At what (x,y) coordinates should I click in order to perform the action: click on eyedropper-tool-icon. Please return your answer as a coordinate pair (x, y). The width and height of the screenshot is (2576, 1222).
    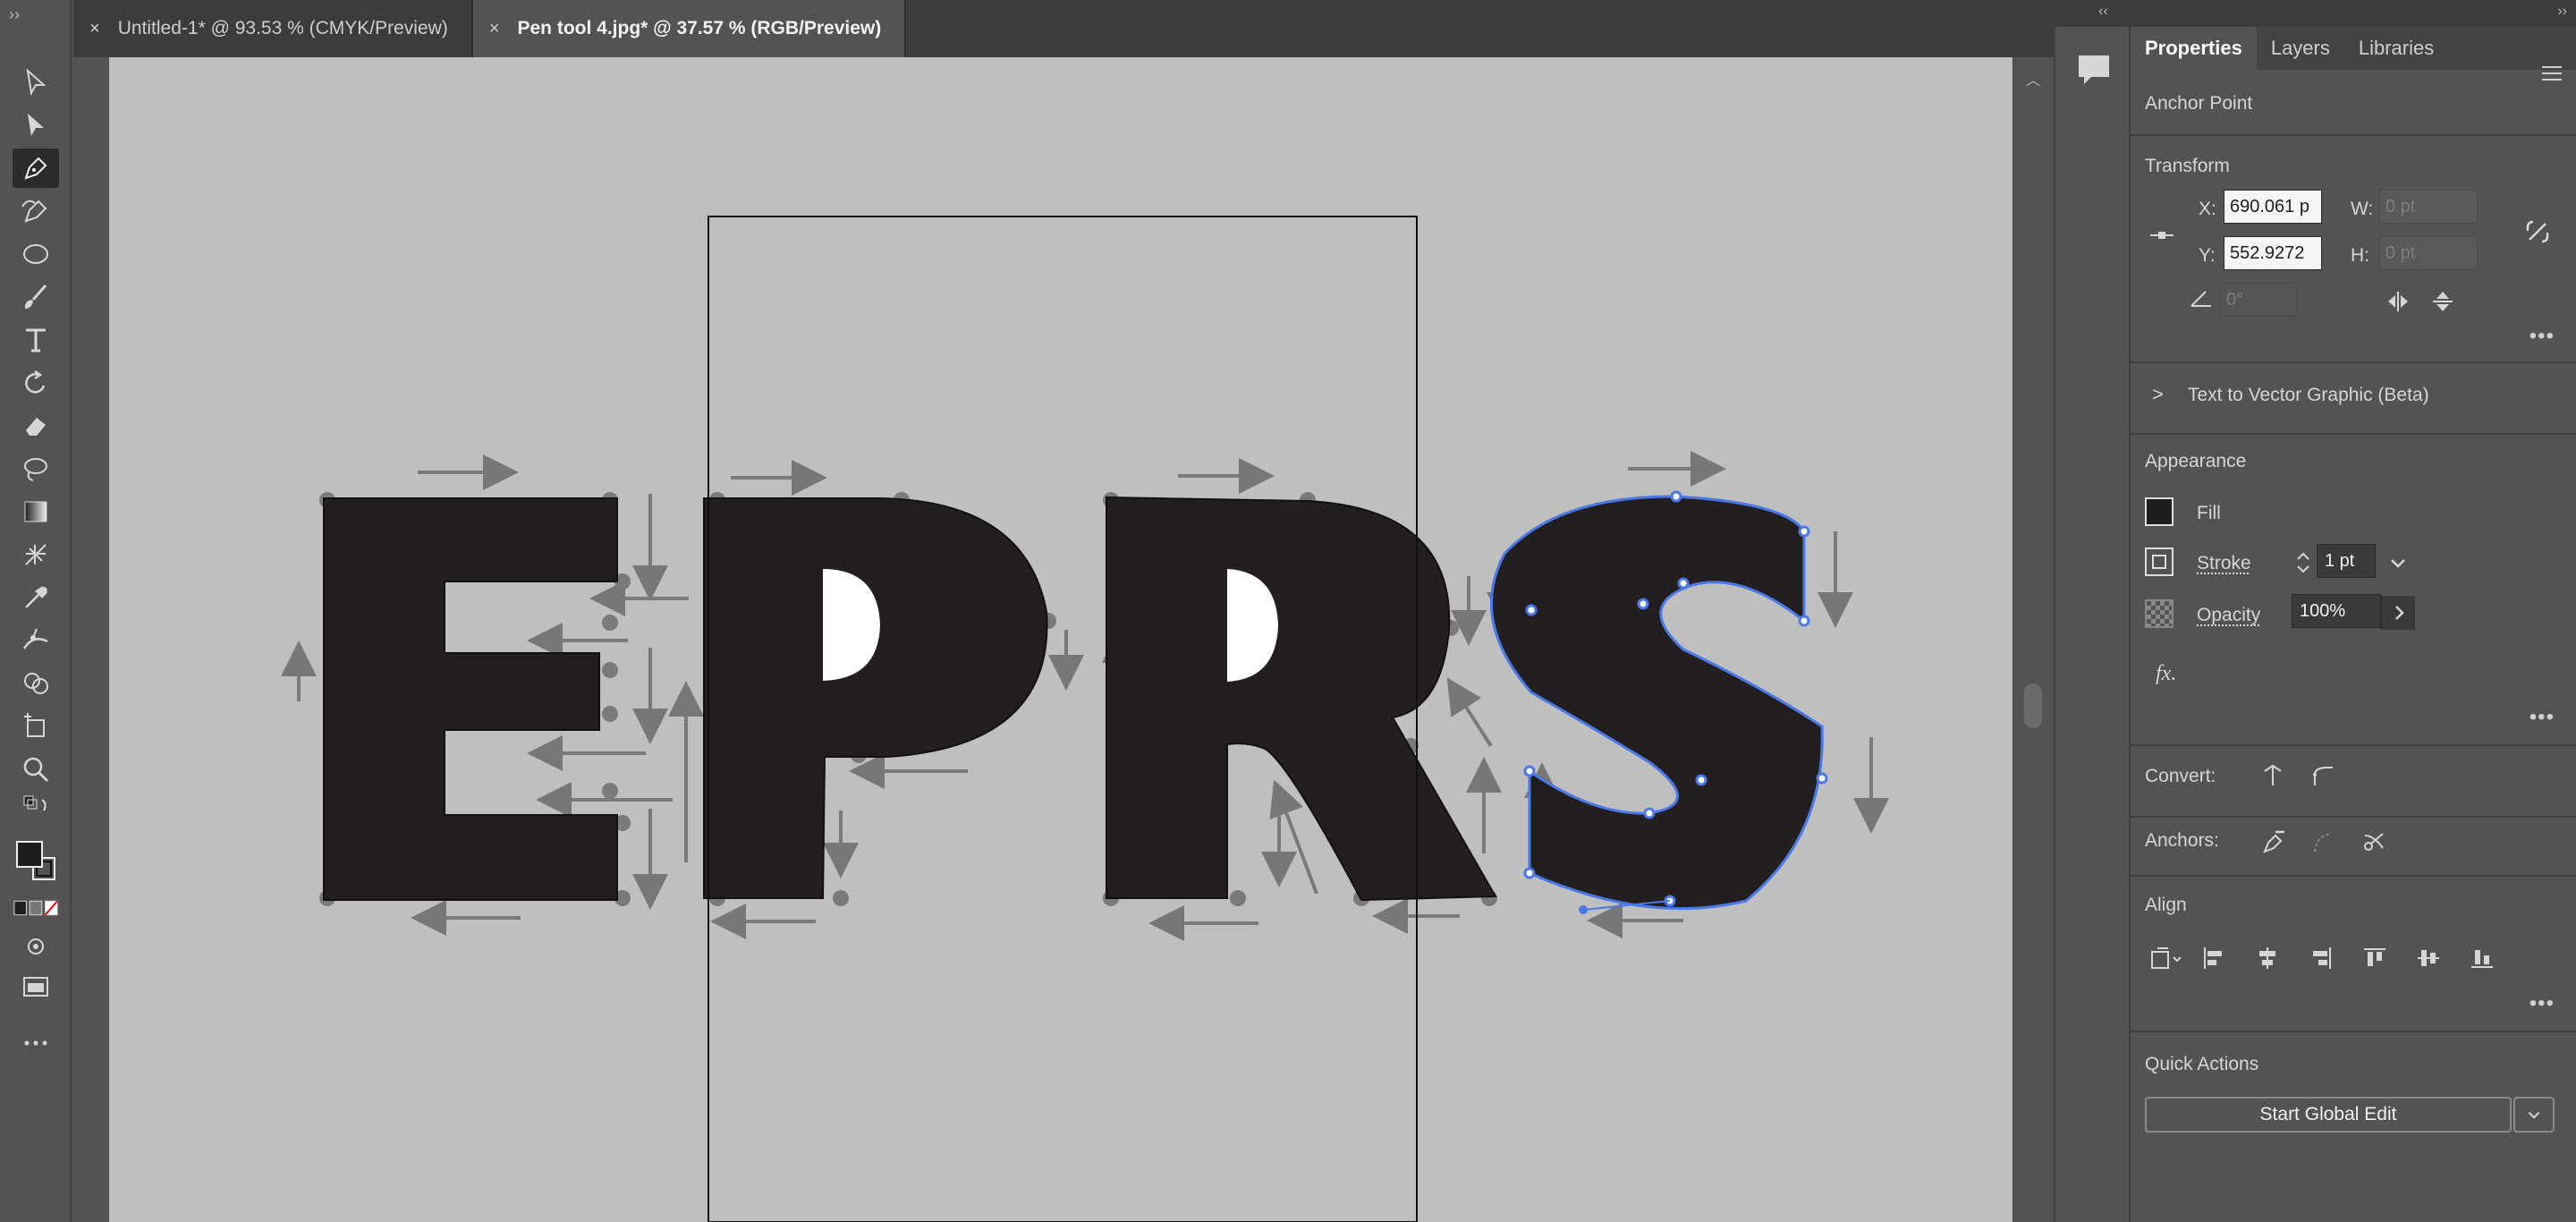
    Looking at the image, I should click on (36, 597).